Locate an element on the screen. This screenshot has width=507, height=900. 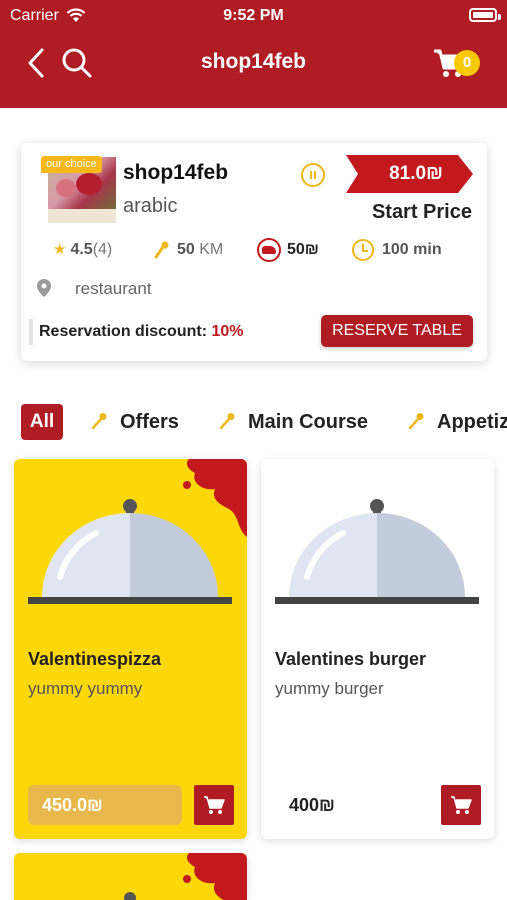
delivery-time-stat: 100 min is located at coordinates (397, 250).